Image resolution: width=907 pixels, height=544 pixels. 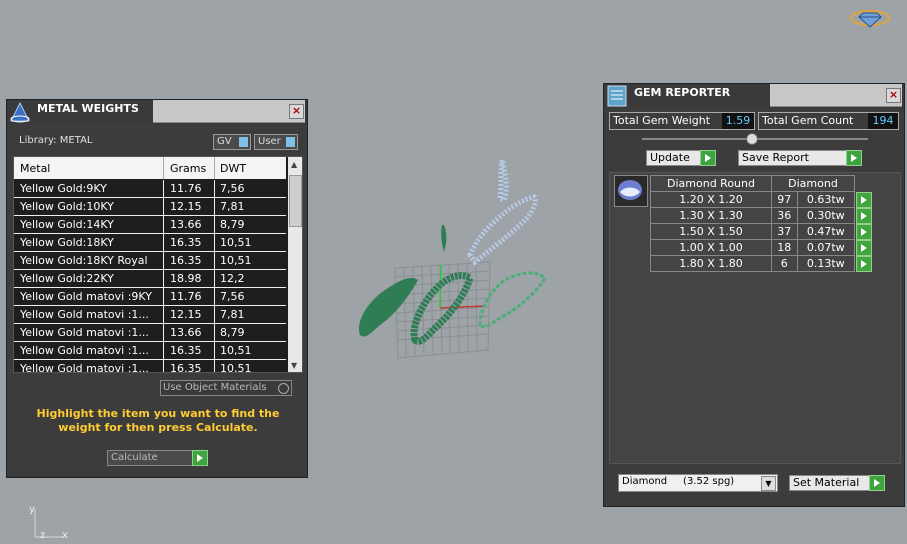 I want to click on material-select: Diamond (3.52 spg) ▼, so click(x=698, y=483).